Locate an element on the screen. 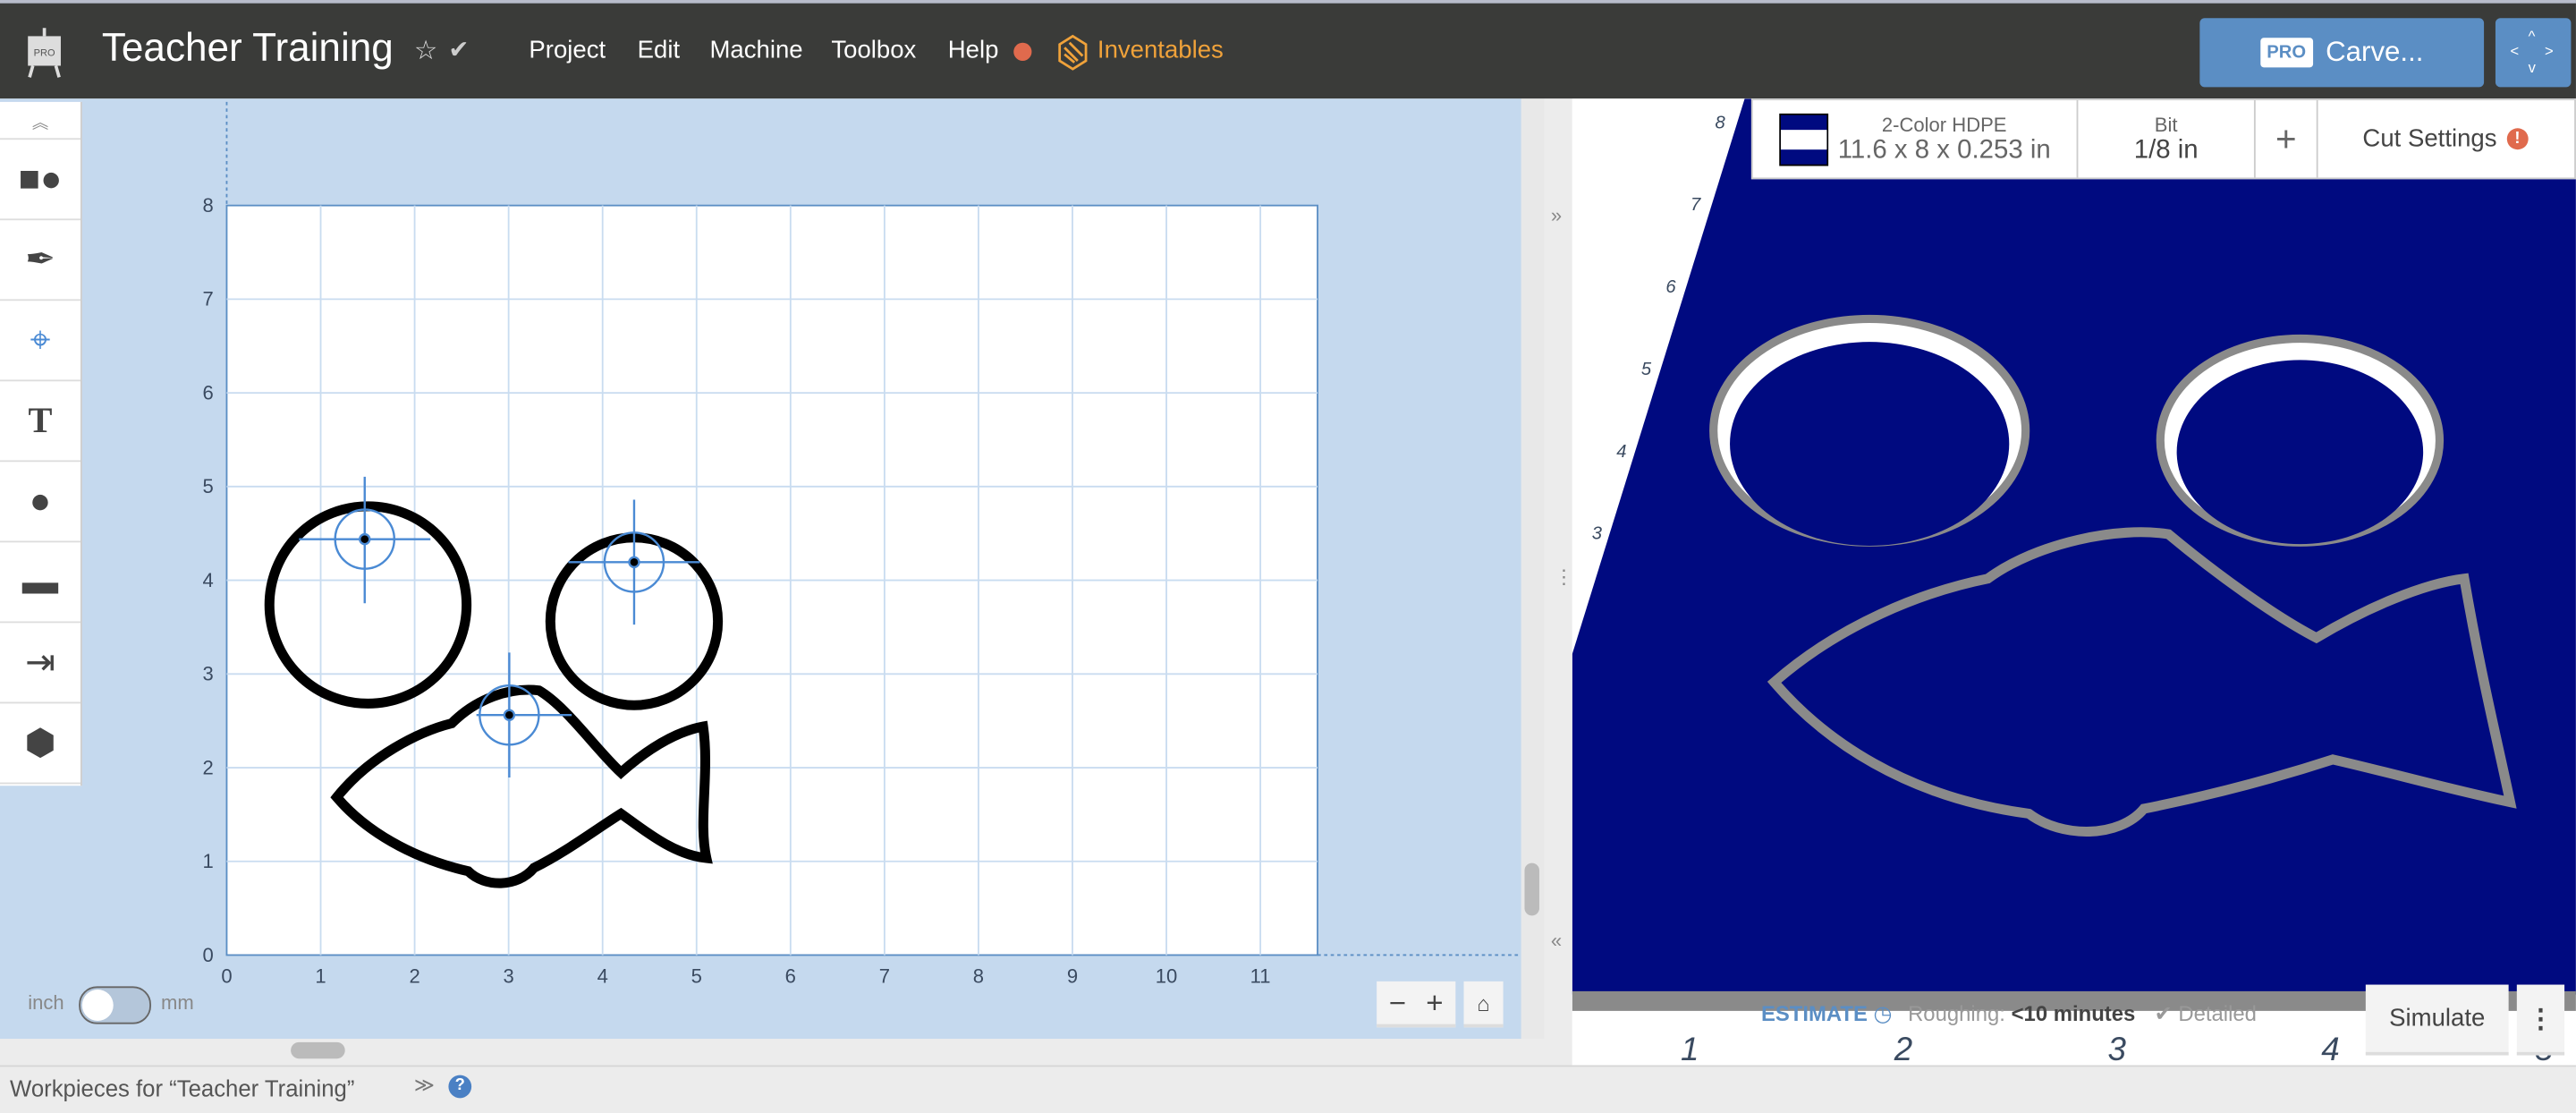 The height and width of the screenshot is (1113, 2576). x-tick-label: 8 is located at coordinates (978, 976).